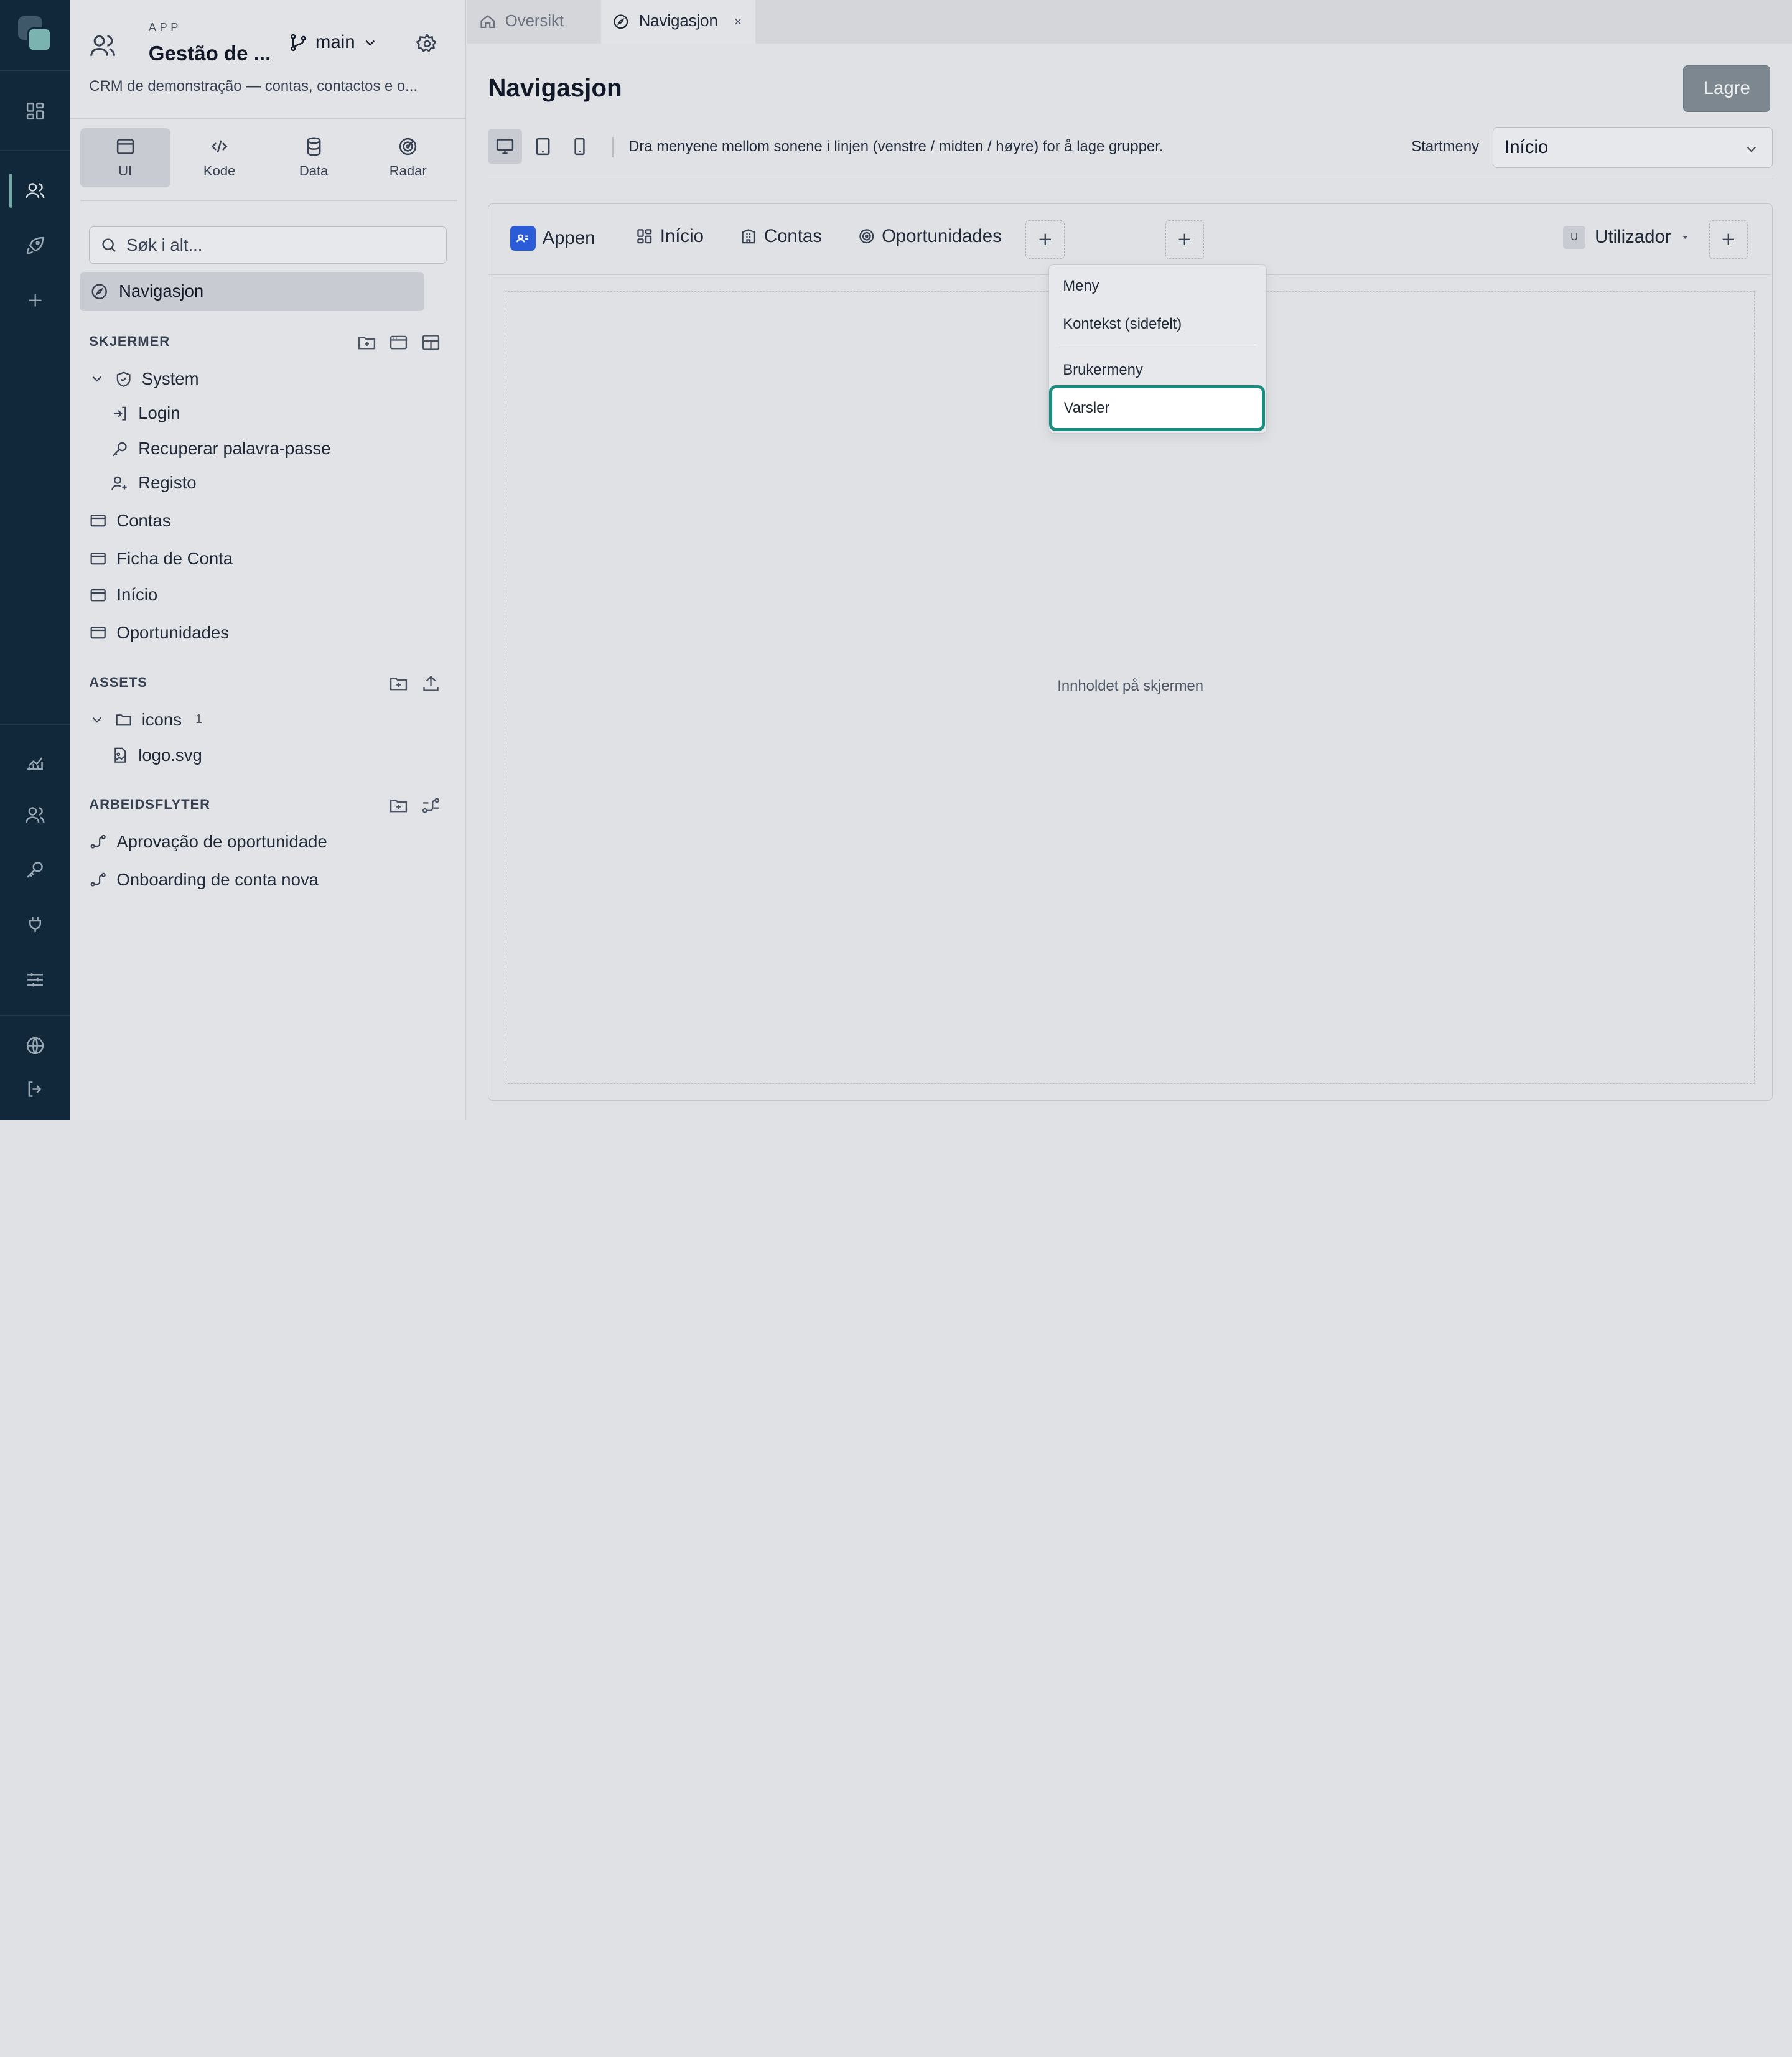  I want to click on menu-item-meny: Meny, so click(1081, 286).